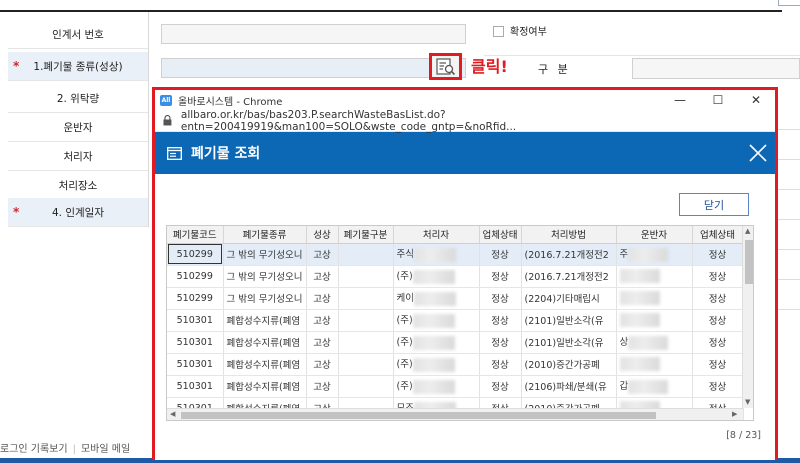 The image size is (800, 463). What do you see at coordinates (569, 298) in the screenshot?
I see `cell-process-method: (2204)기타매립시` at bounding box center [569, 298].